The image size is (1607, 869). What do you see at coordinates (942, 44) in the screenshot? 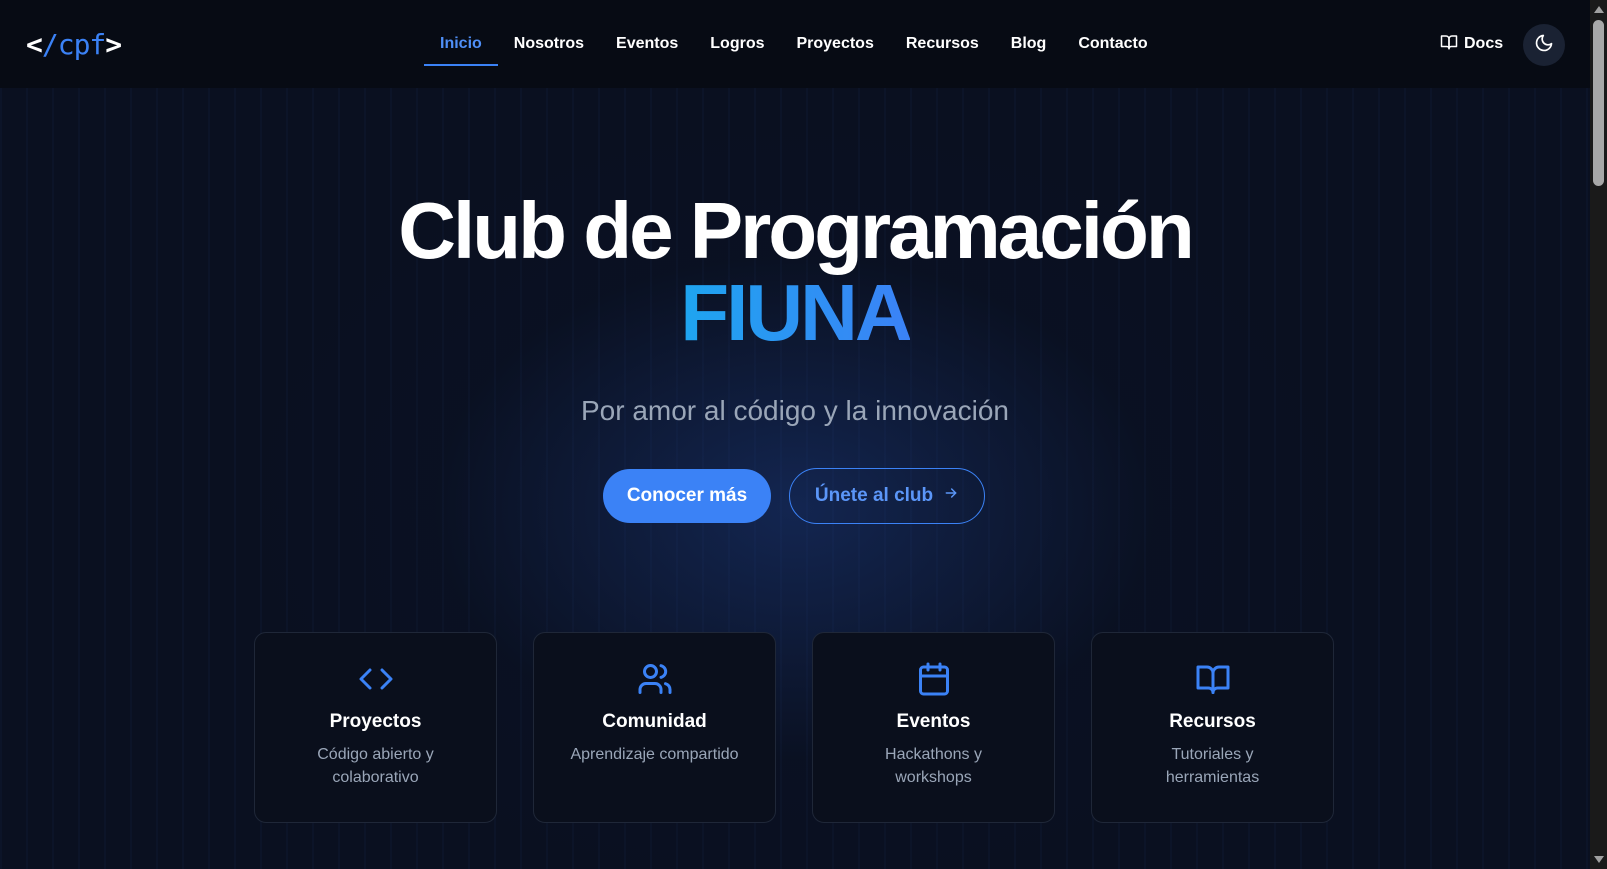
I see `nav-link-recursos: Recursos` at bounding box center [942, 44].